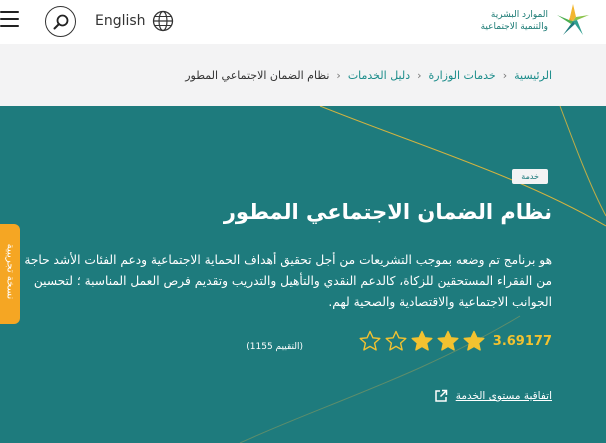  I want to click on sla-label: اتفاقية مستوى الخدمة, so click(503, 396).